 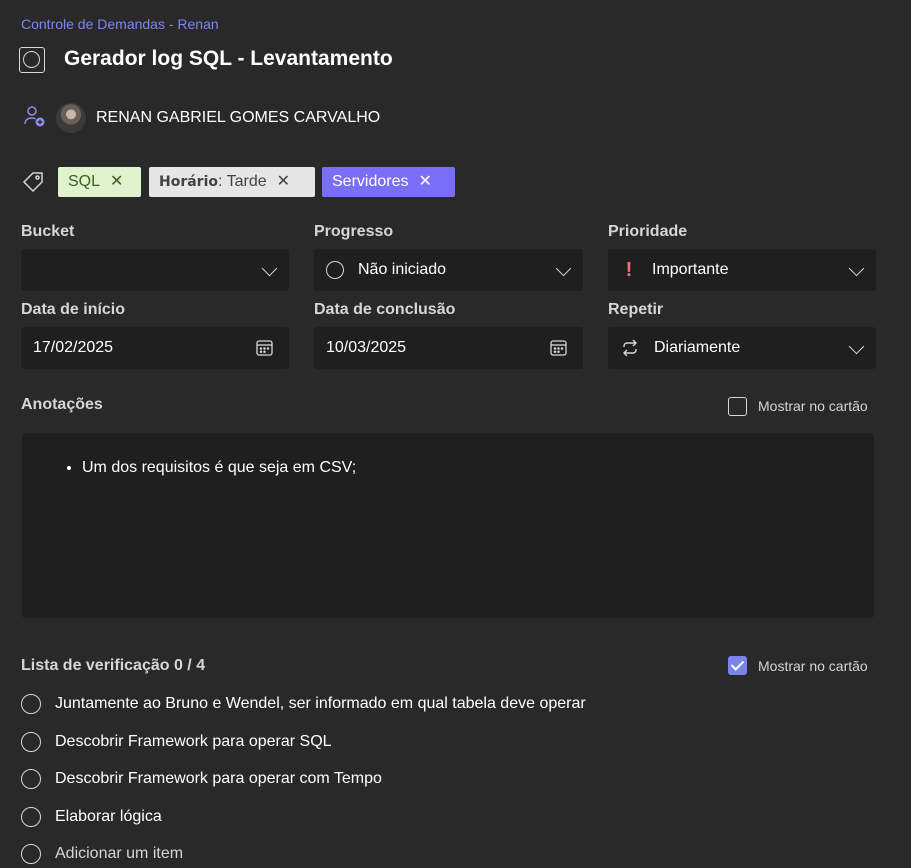 What do you see at coordinates (737, 406) in the screenshot?
I see `notes-show-on-card-checkbox` at bounding box center [737, 406].